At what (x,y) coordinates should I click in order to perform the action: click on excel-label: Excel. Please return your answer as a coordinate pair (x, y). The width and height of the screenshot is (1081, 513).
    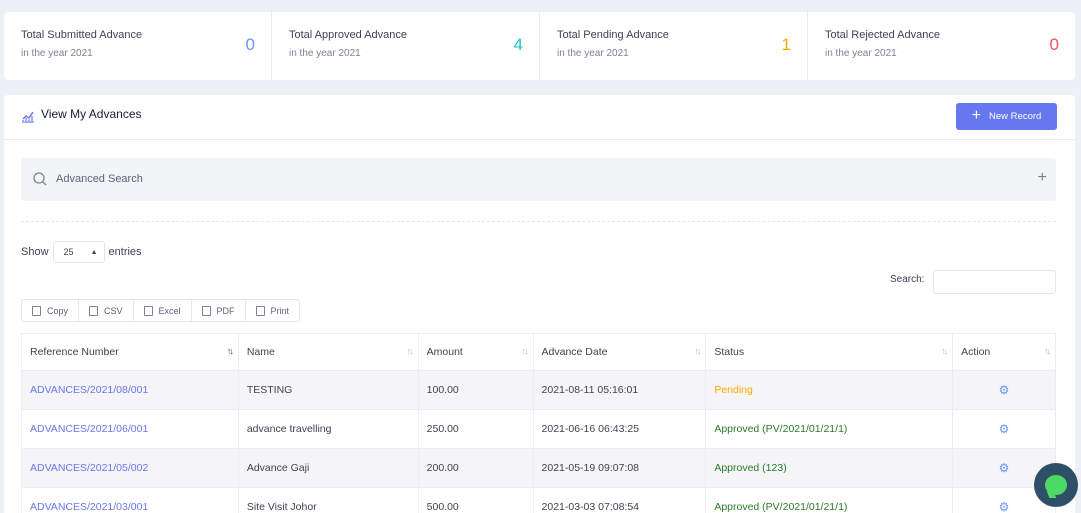
    Looking at the image, I should click on (169, 310).